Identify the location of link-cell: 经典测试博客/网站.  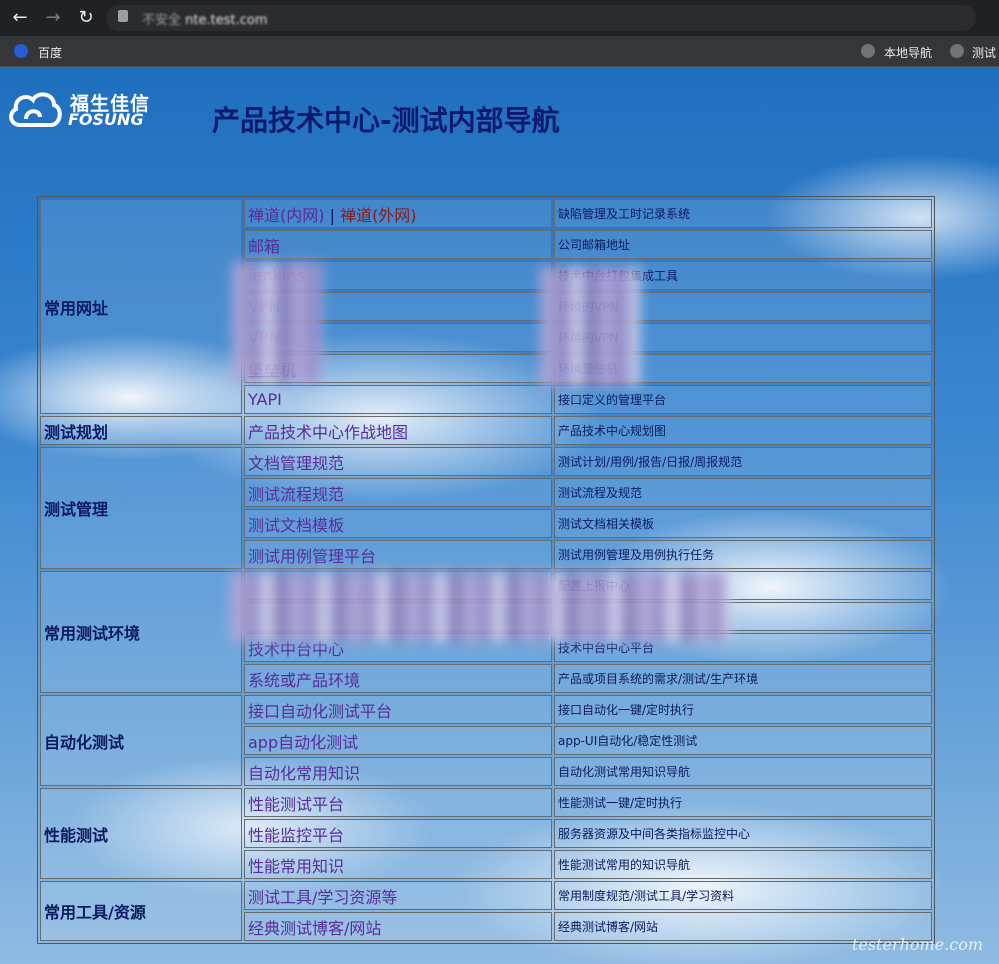
(398, 926).